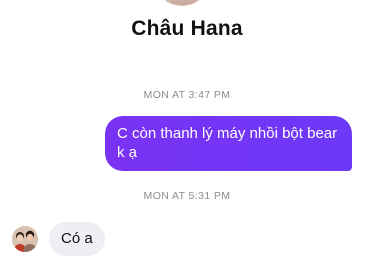 Image resolution: width=374 pixels, height=257 pixels. Describe the element at coordinates (25, 239) in the screenshot. I see `contact-avatar` at that location.